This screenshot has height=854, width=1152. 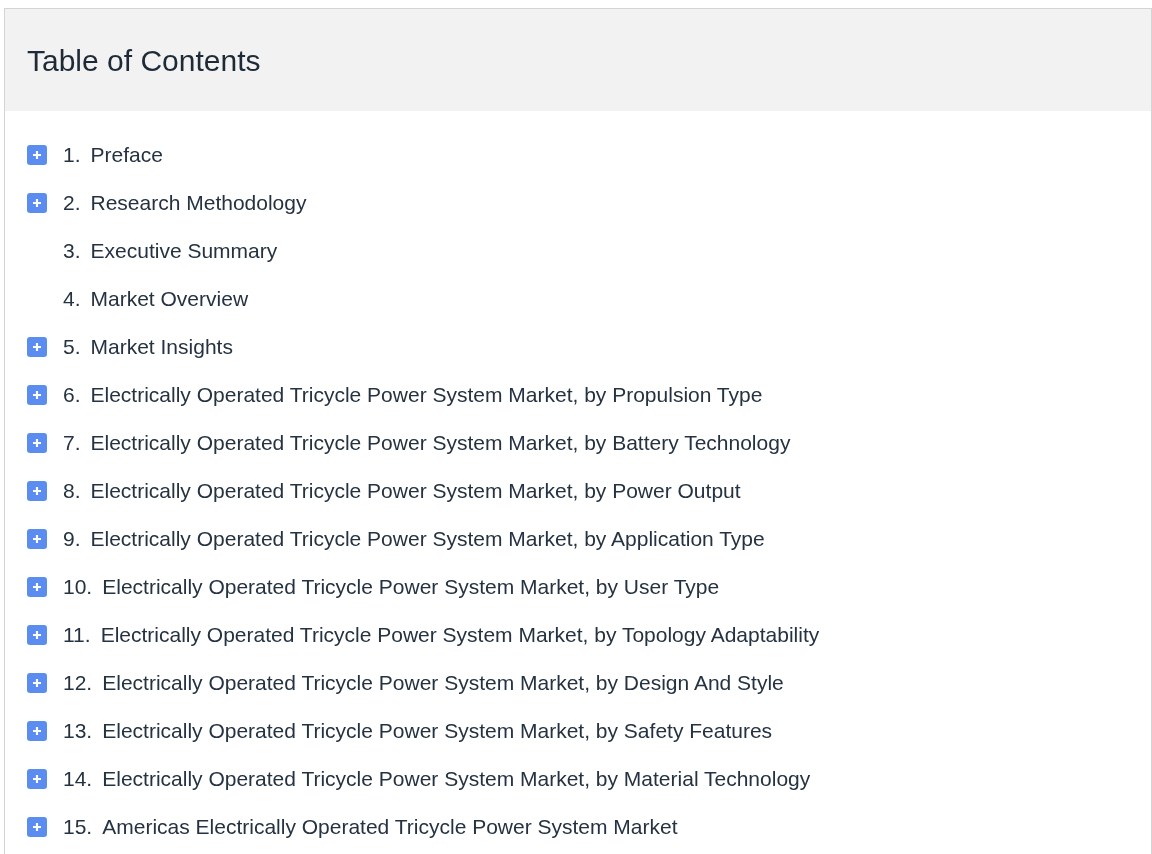 What do you see at coordinates (77, 635) in the screenshot?
I see `section-number: 11.` at bounding box center [77, 635].